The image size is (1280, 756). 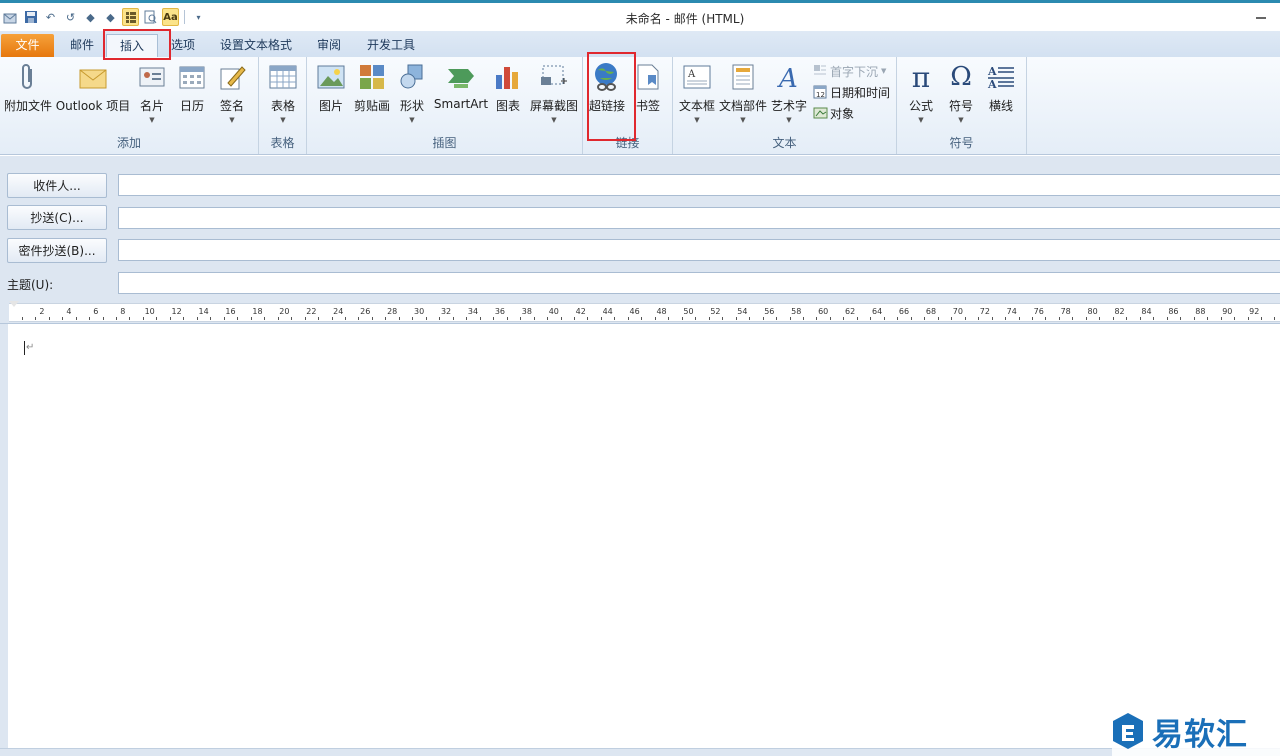 I want to click on ruler-number: 88, so click(x=1200, y=311).